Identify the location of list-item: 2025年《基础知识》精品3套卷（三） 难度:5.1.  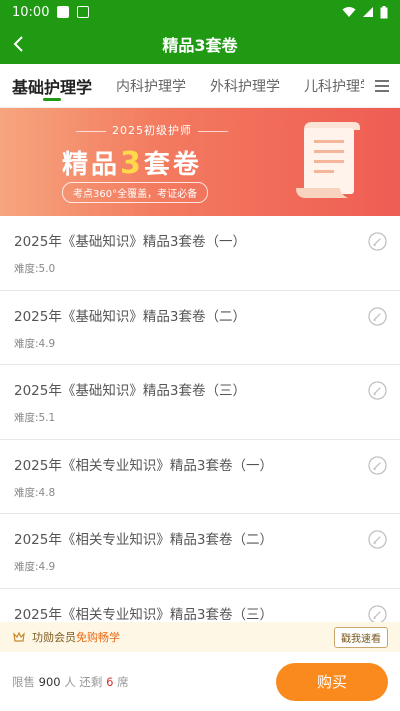
(200, 402).